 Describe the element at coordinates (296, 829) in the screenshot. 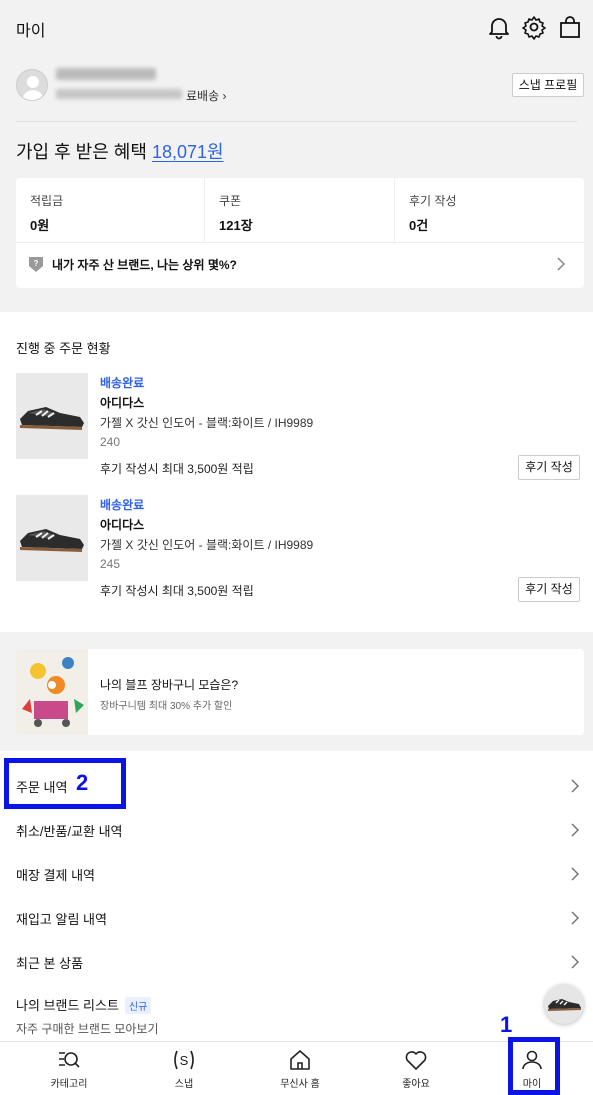

I see `menu-item-cancel-return-exchange: 취소/반품/교환 내역` at that location.